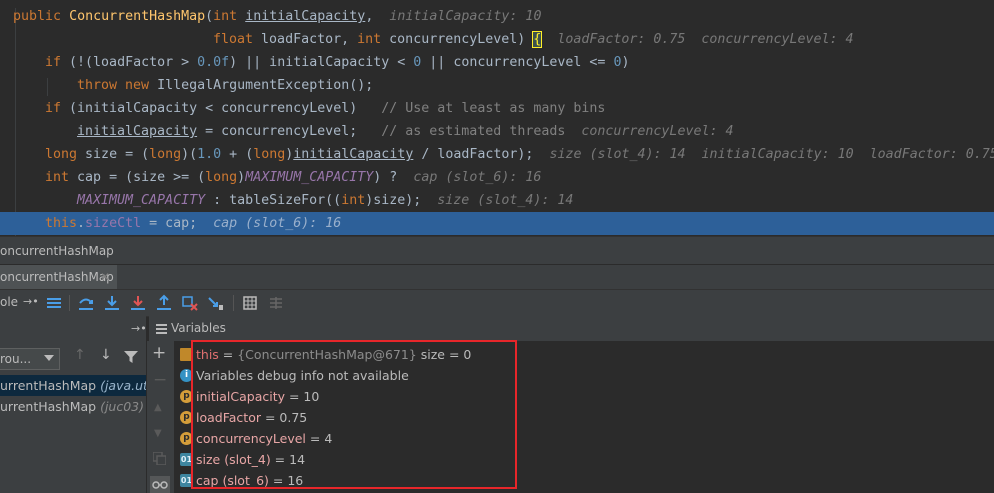 This screenshot has width=994, height=493. I want to click on variables-title: Variables, so click(198, 328).